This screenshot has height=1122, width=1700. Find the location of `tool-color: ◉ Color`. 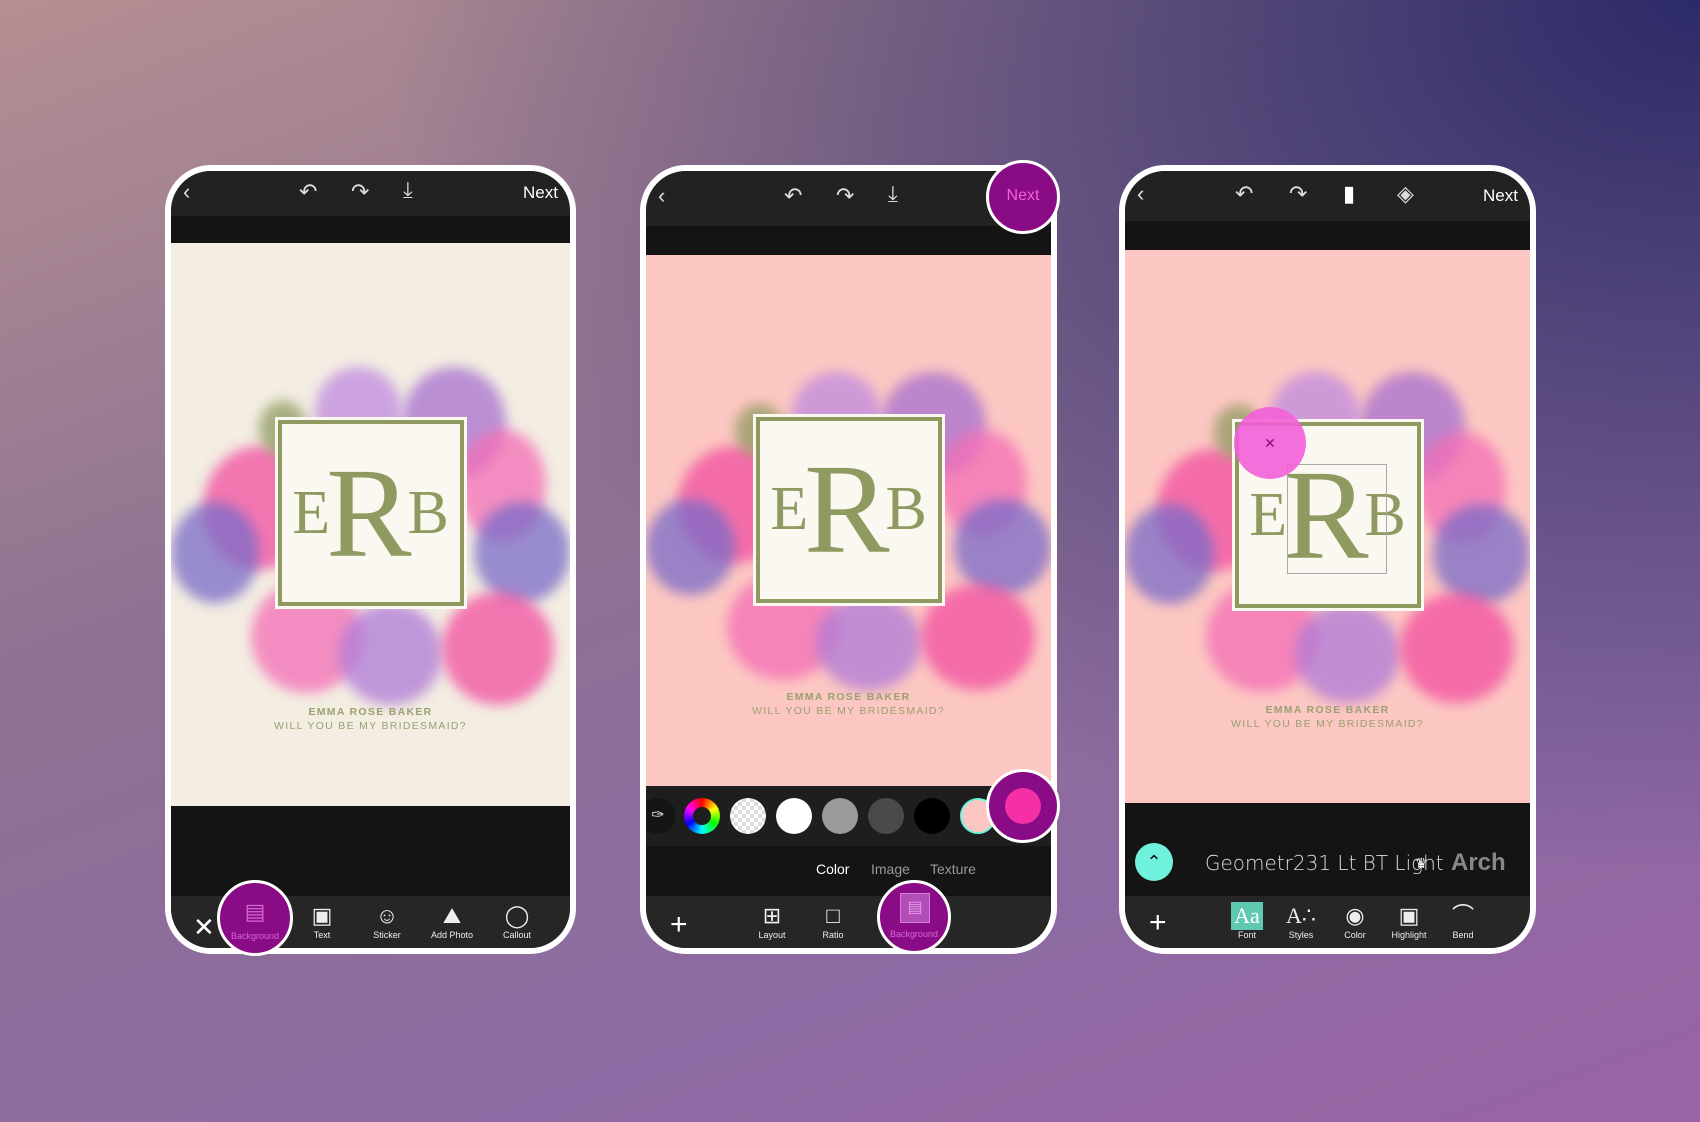

tool-color: ◉ Color is located at coordinates (1355, 921).